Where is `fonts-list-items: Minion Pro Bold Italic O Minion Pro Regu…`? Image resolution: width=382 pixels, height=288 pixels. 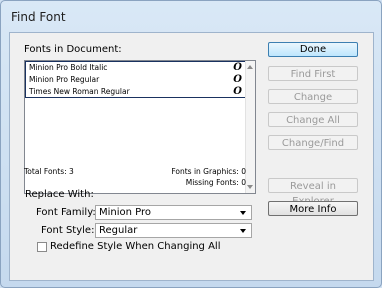
fonts-list-items: Minion Pro Bold Italic O Minion Pro Regu… is located at coordinates (136, 79).